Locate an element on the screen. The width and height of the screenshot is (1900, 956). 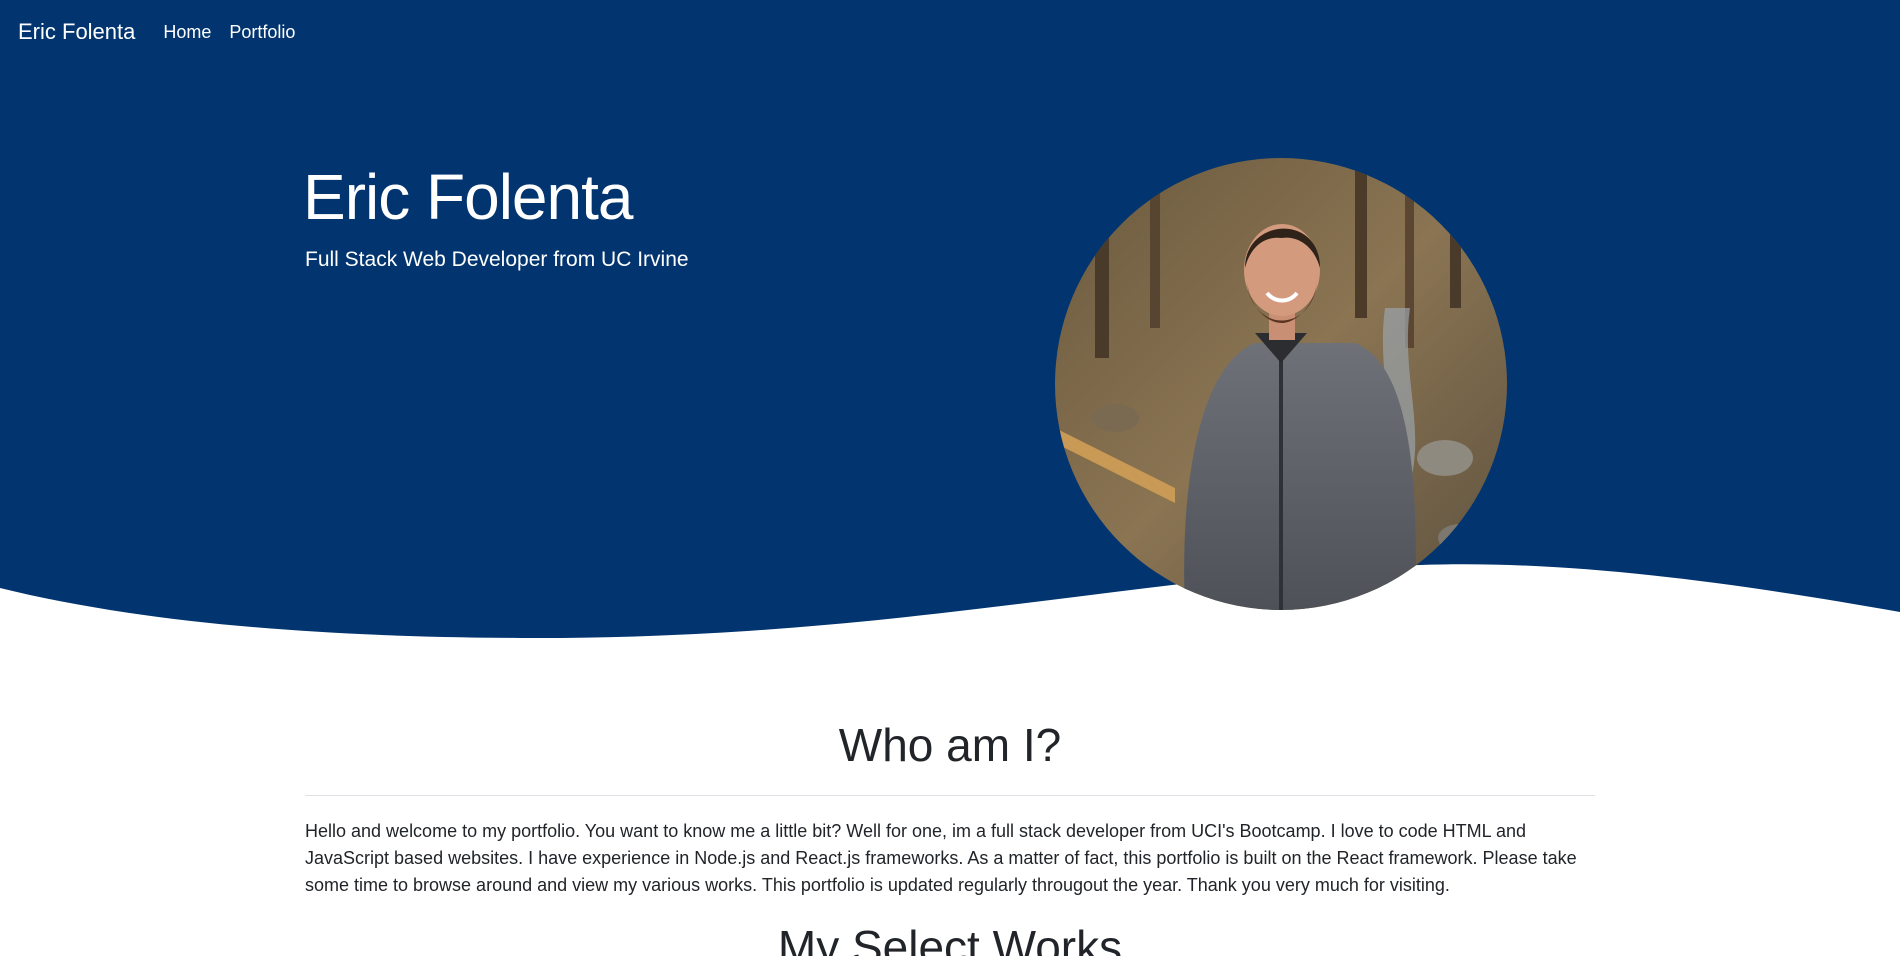
nav-link-home: Home is located at coordinates (187, 32).